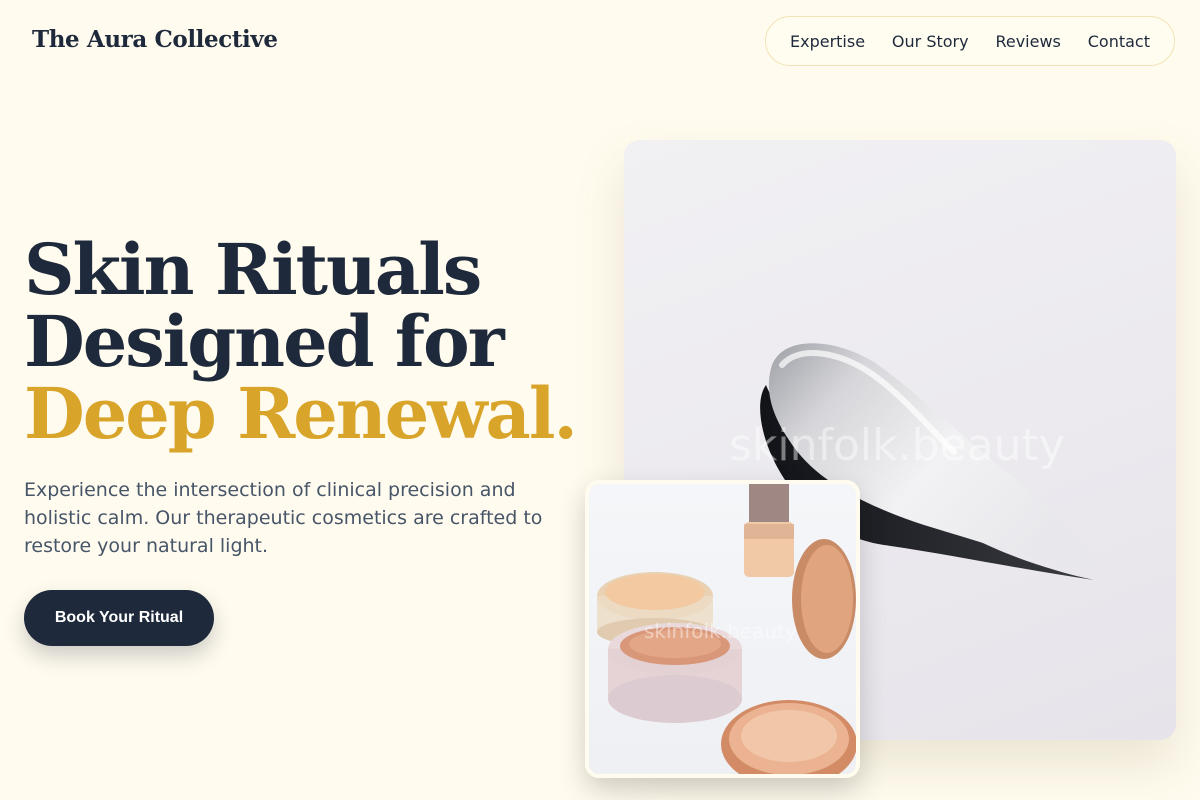 The image size is (1200, 800). I want to click on nav-link-reviews: Reviews, so click(1027, 41).